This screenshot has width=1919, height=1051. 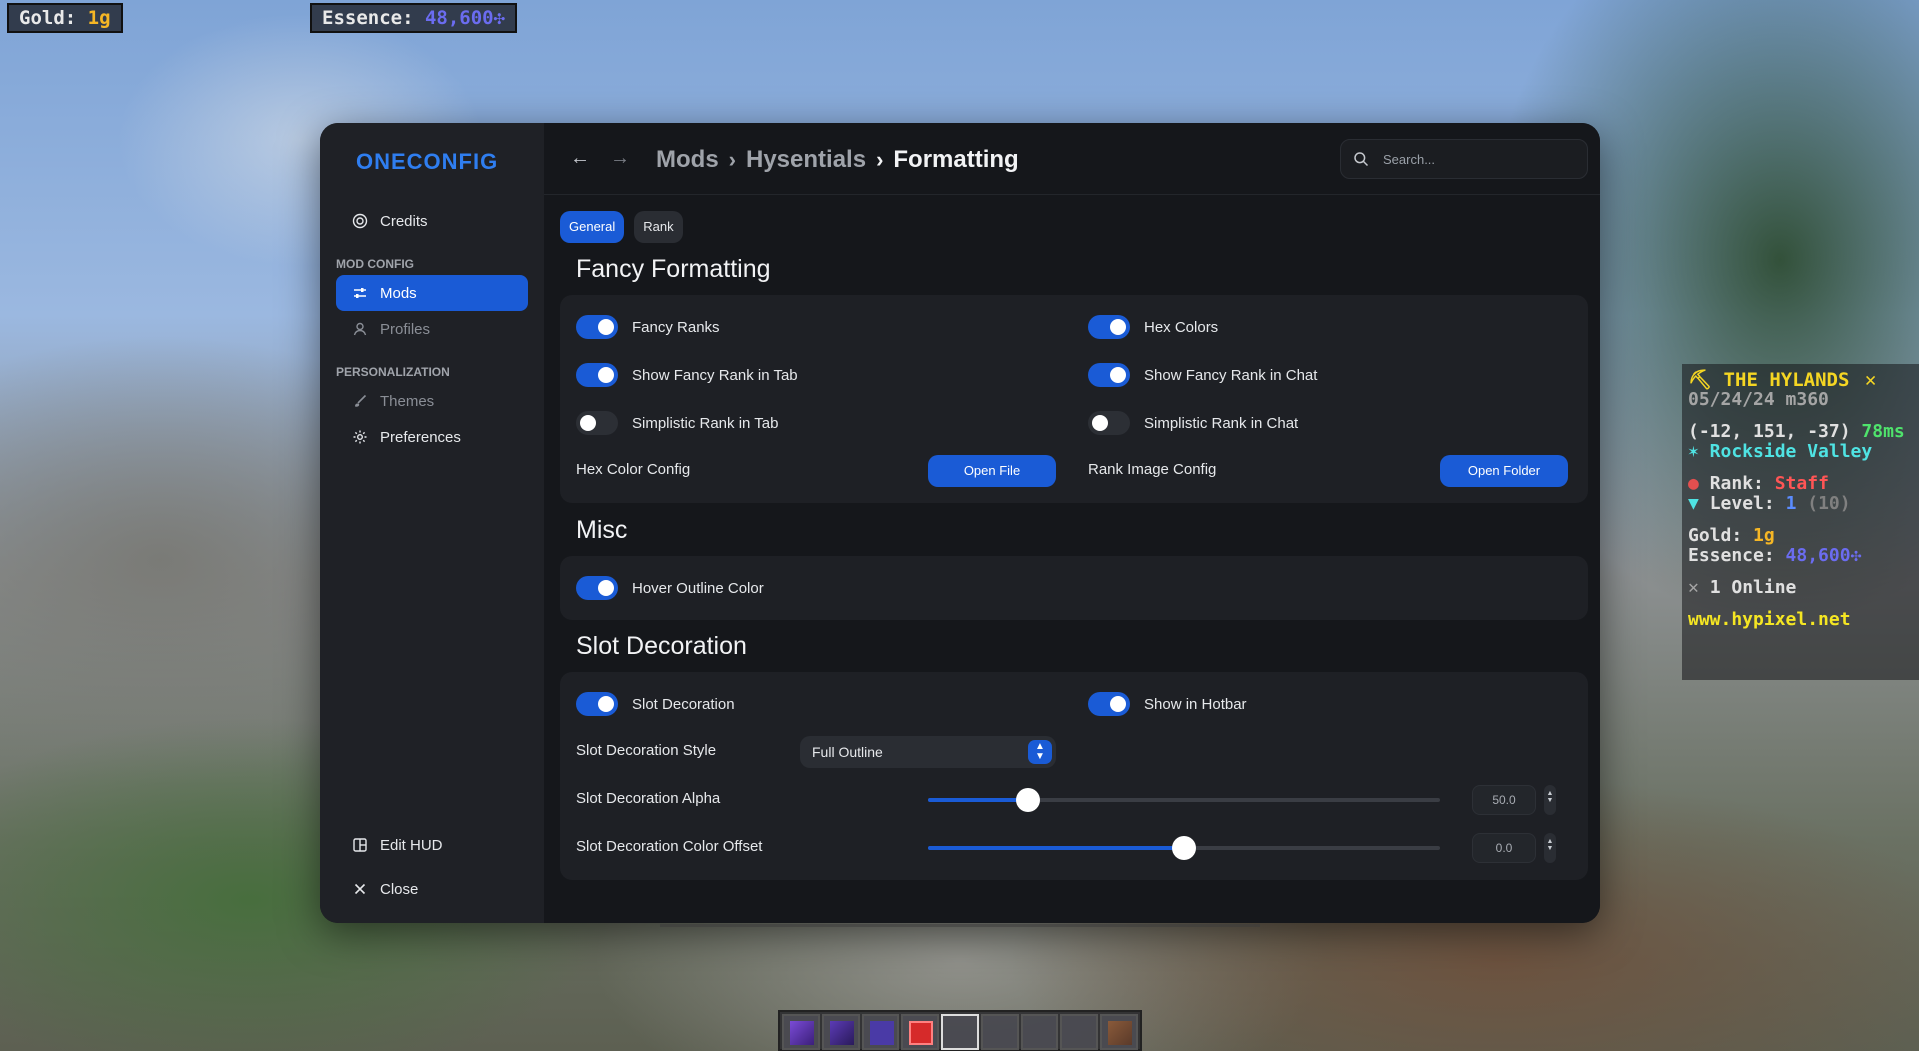 I want to click on slot-decoration-style-select: Full Outline ▲ ▼, so click(x=928, y=752).